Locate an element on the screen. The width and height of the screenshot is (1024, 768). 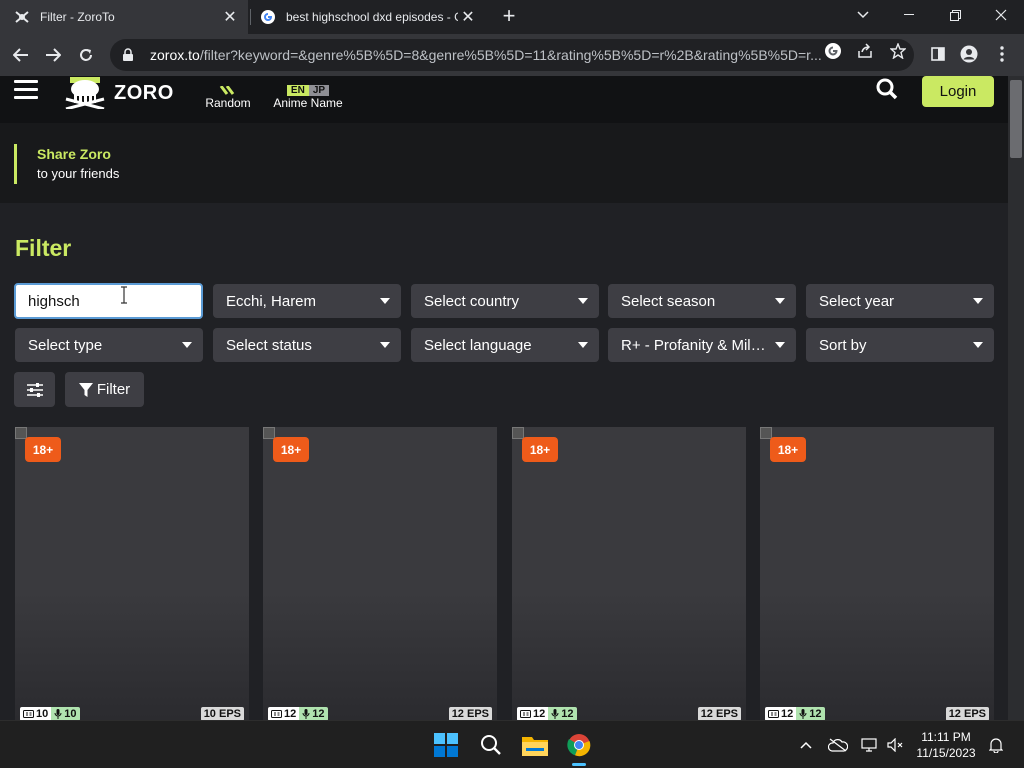
sort-select: Sort by is located at coordinates (900, 345).